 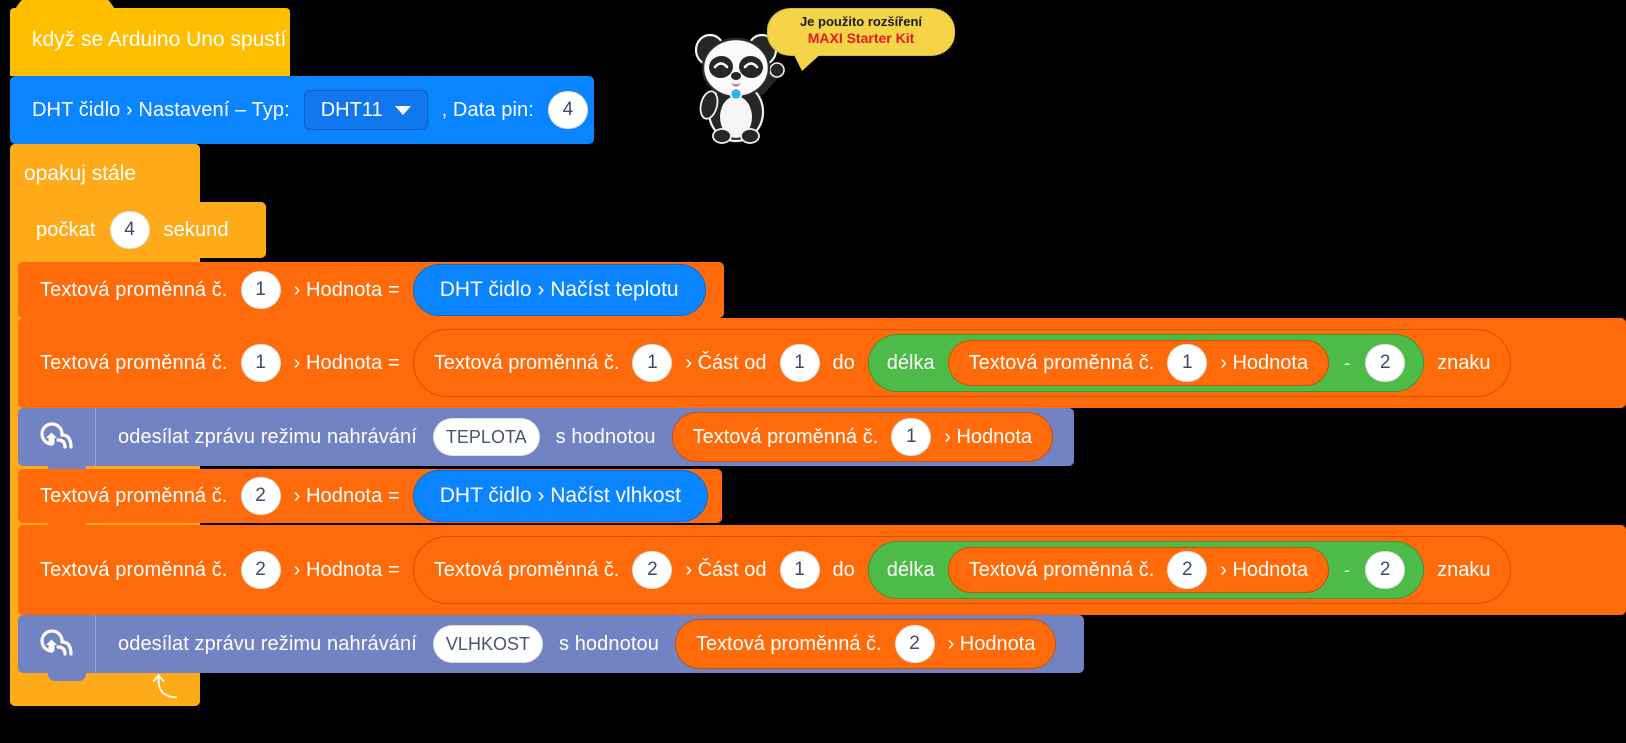 I want to click on trim-hum-var-index: 2, so click(x=260, y=570).